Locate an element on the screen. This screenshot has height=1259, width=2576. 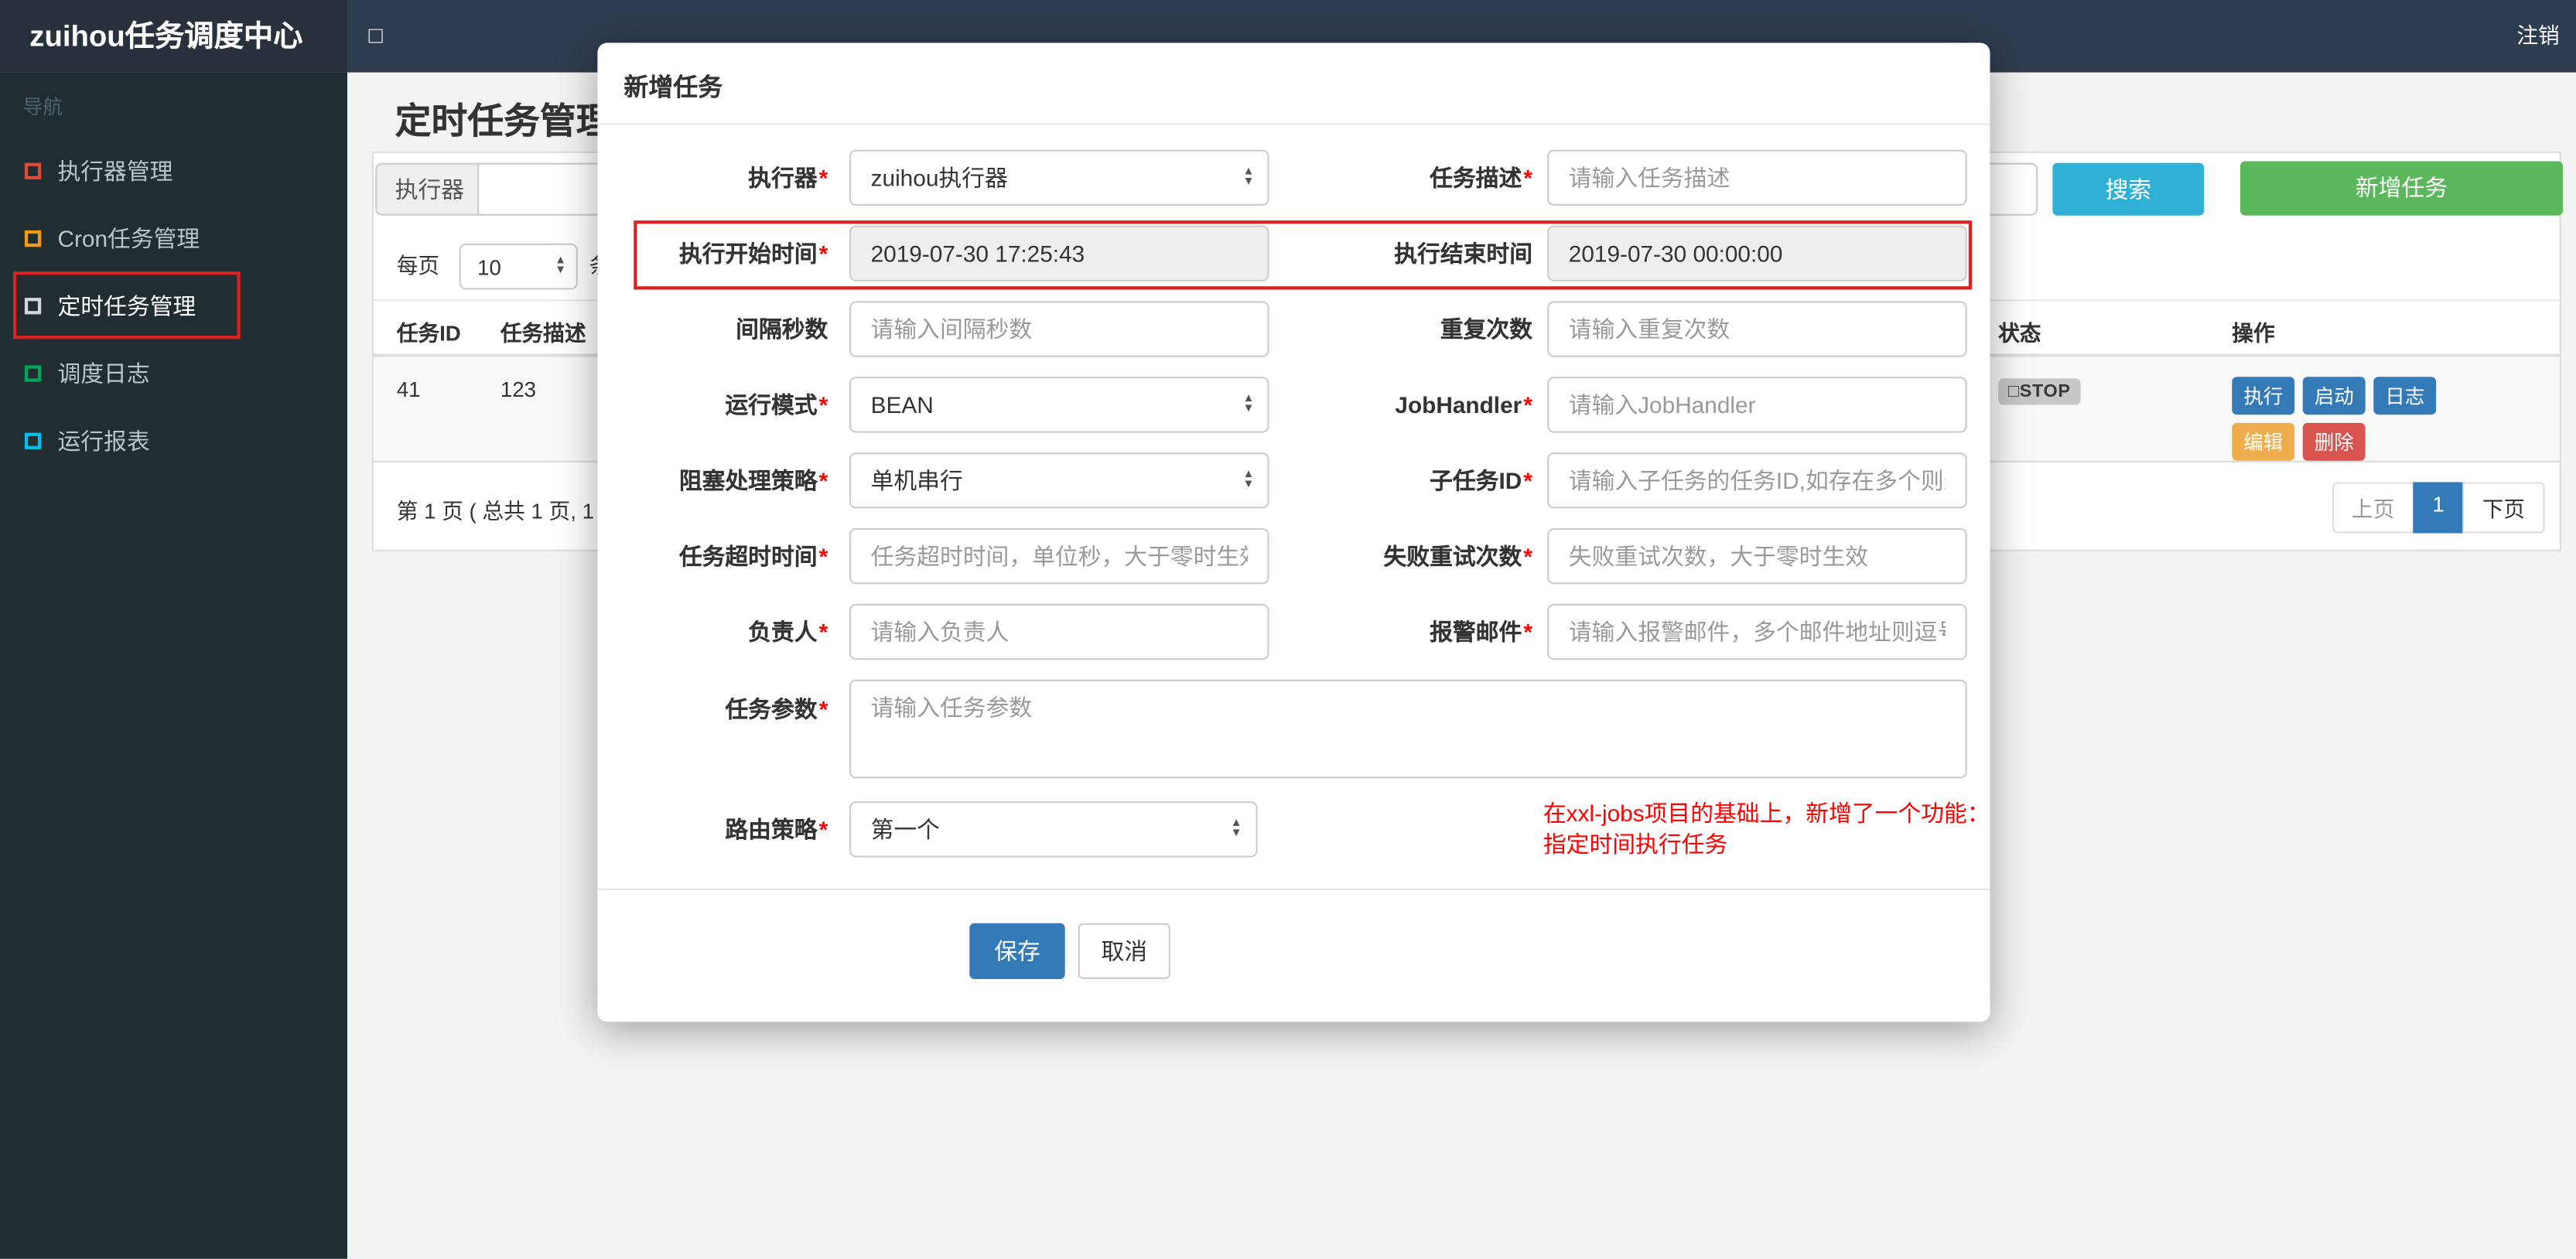
status-badge: □STOP is located at coordinates (2039, 392).